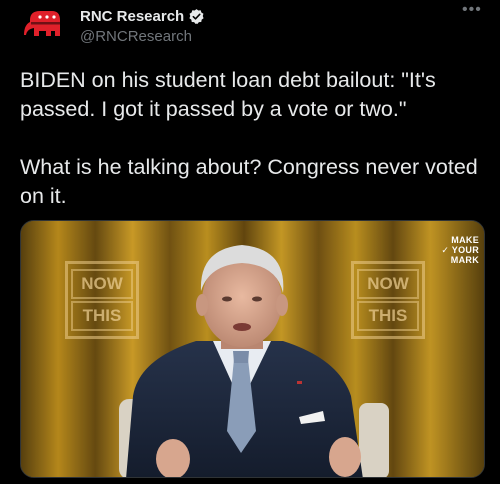  Describe the element at coordinates (388, 300) in the screenshot. I see `now-this-sign-right: NOW THIS` at that location.